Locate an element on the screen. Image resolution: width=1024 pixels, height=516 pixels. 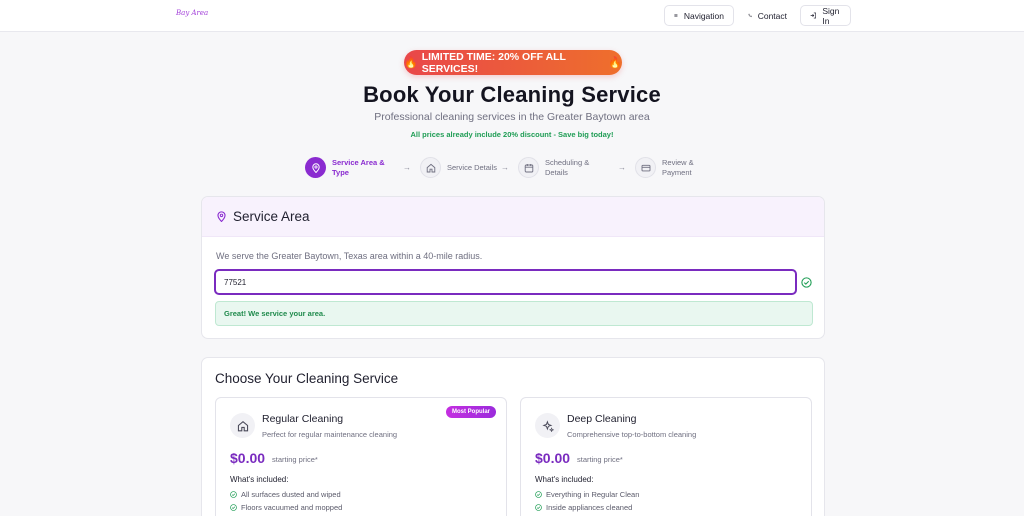
feature-item: Floors vacuumed and mopped is located at coordinates (286, 507).